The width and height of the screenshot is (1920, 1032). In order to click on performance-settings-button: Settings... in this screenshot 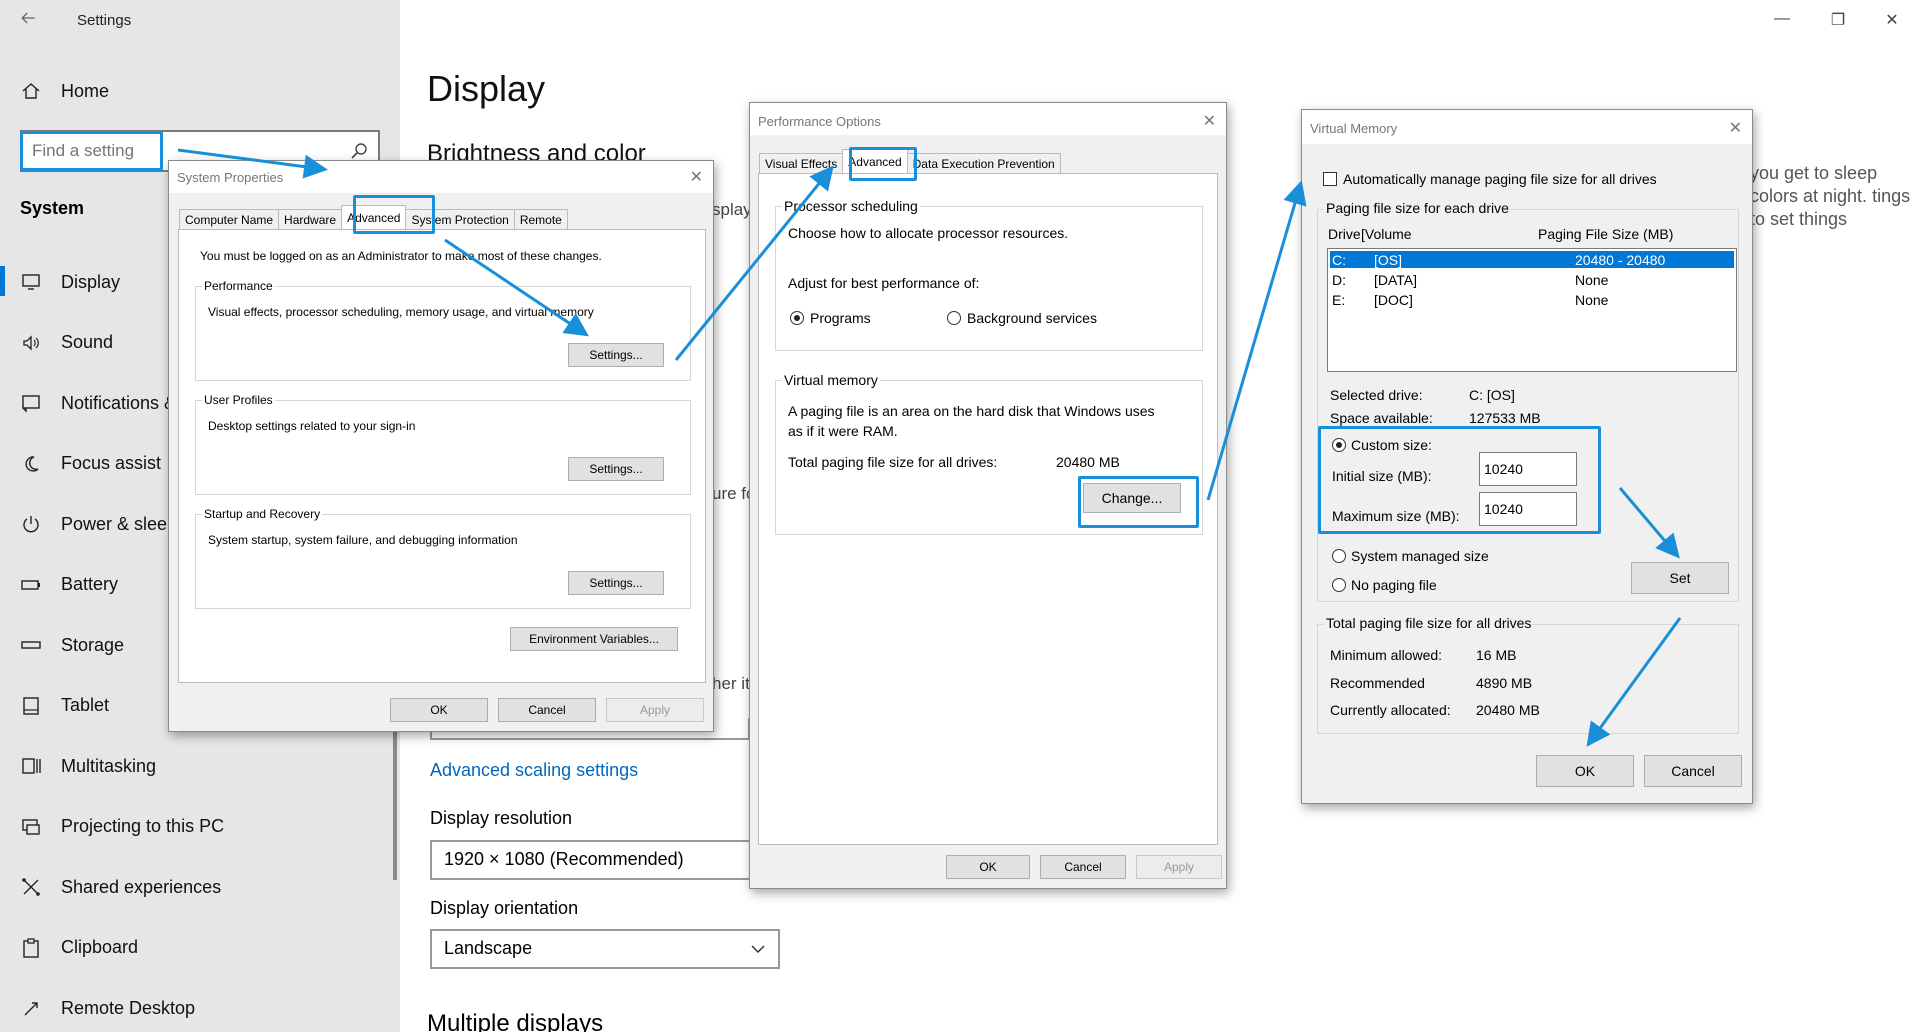, I will do `click(616, 355)`.